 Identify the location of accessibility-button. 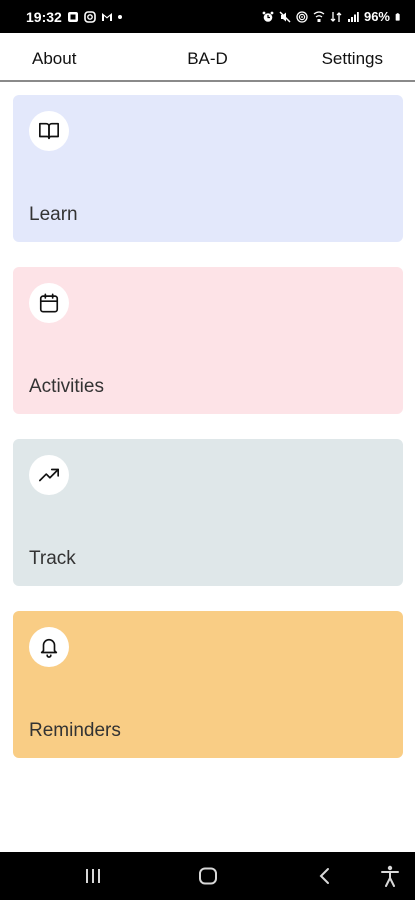
(390, 876).